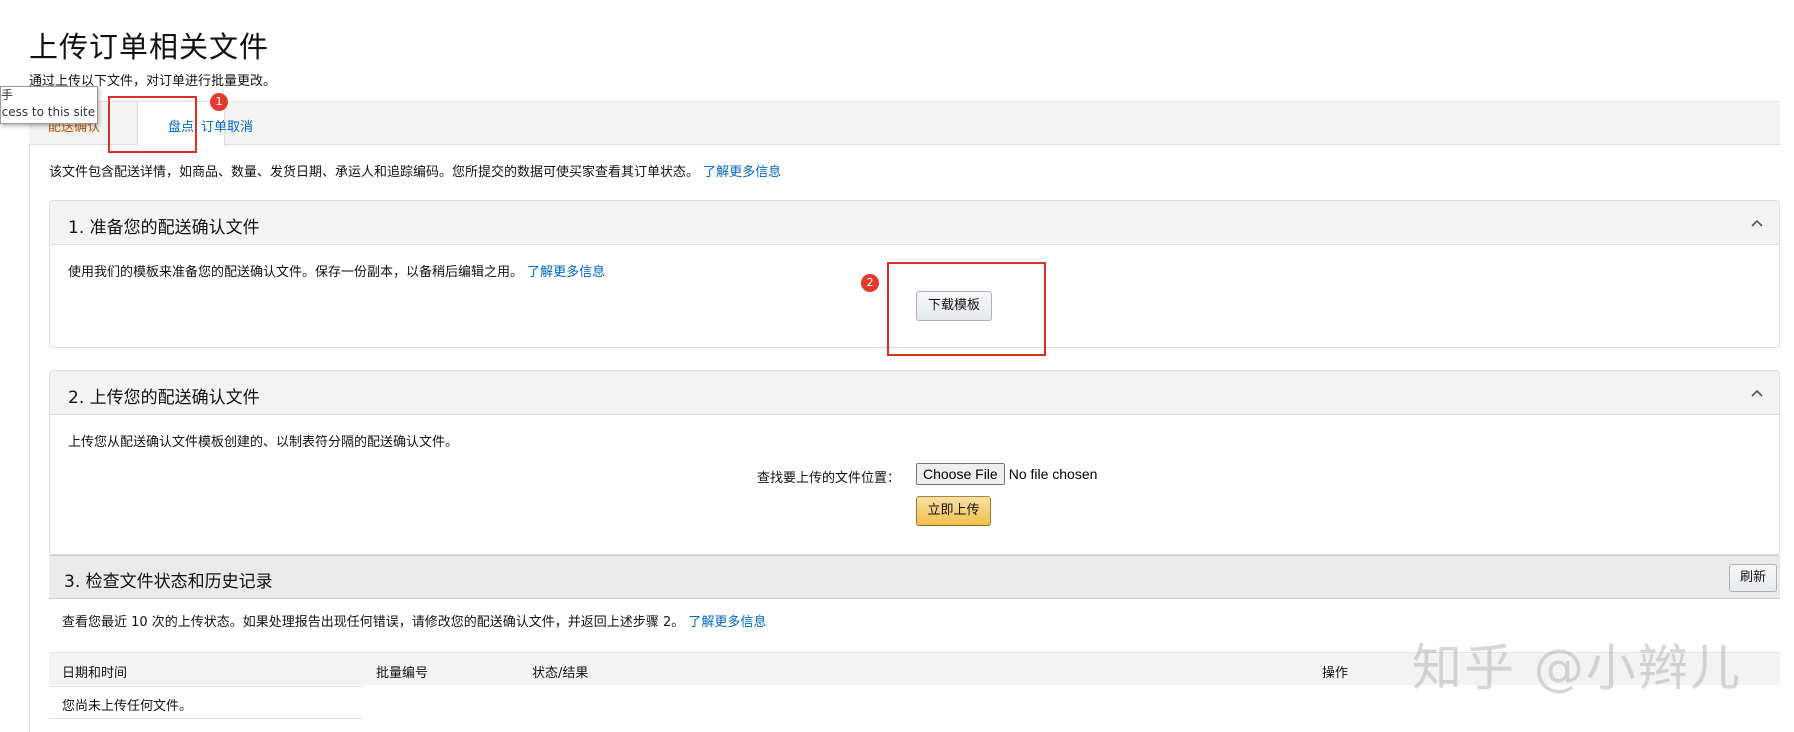 The width and height of the screenshot is (1794, 732). What do you see at coordinates (1006, 474) in the screenshot?
I see `file-input: Choose File No file chosen` at bounding box center [1006, 474].